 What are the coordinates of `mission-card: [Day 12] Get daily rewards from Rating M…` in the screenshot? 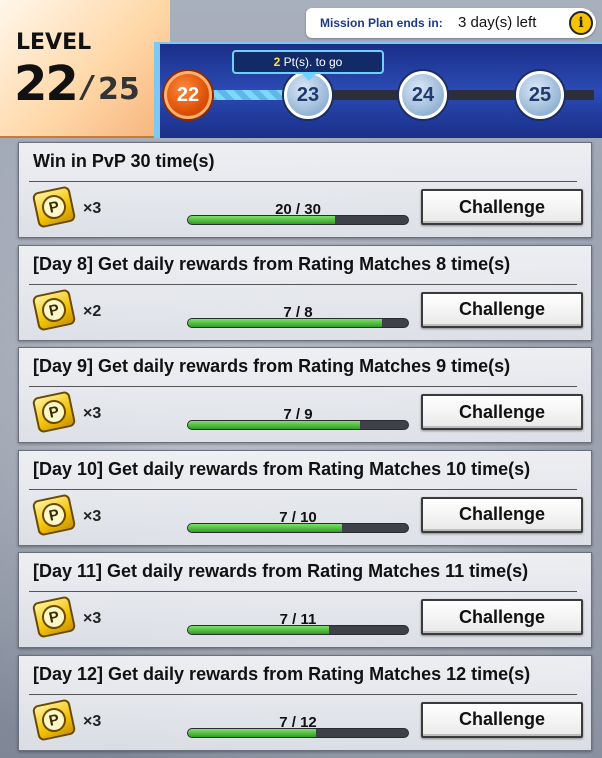 It's located at (305, 702).